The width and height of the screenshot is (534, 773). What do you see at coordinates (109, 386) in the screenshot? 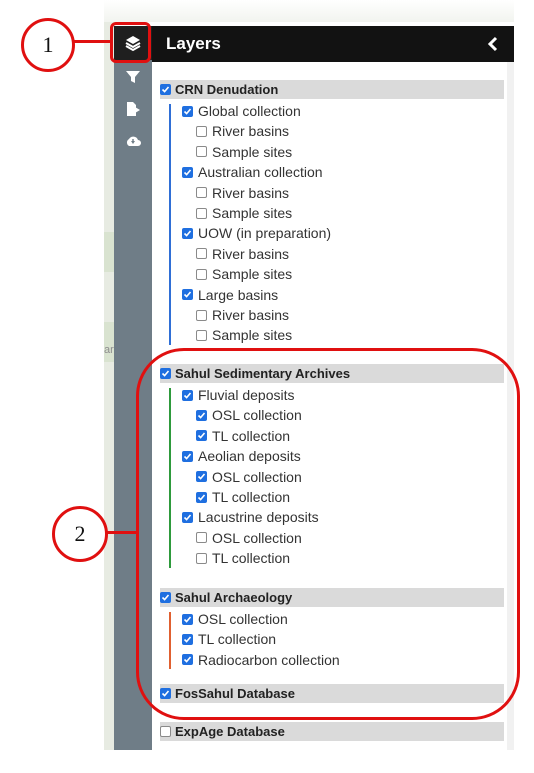
I see `map-background` at bounding box center [109, 386].